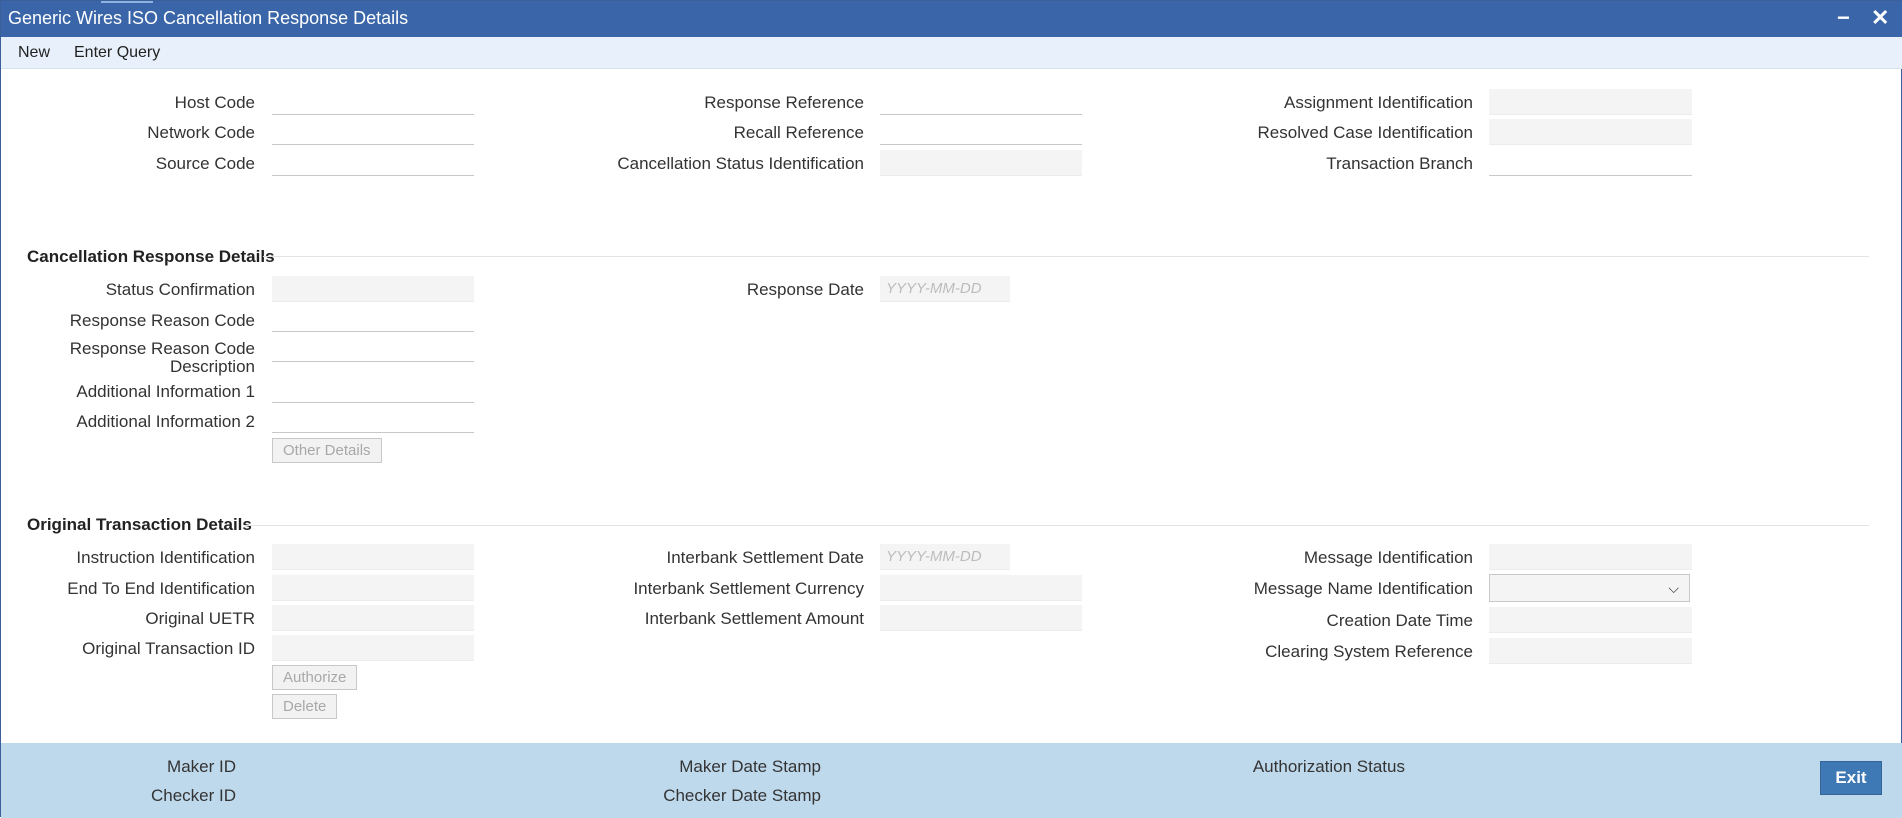 The image size is (1902, 818). What do you see at coordinates (765, 557) in the screenshot?
I see `interbank-settlement-date-label: Interbank Settlement Date` at bounding box center [765, 557].